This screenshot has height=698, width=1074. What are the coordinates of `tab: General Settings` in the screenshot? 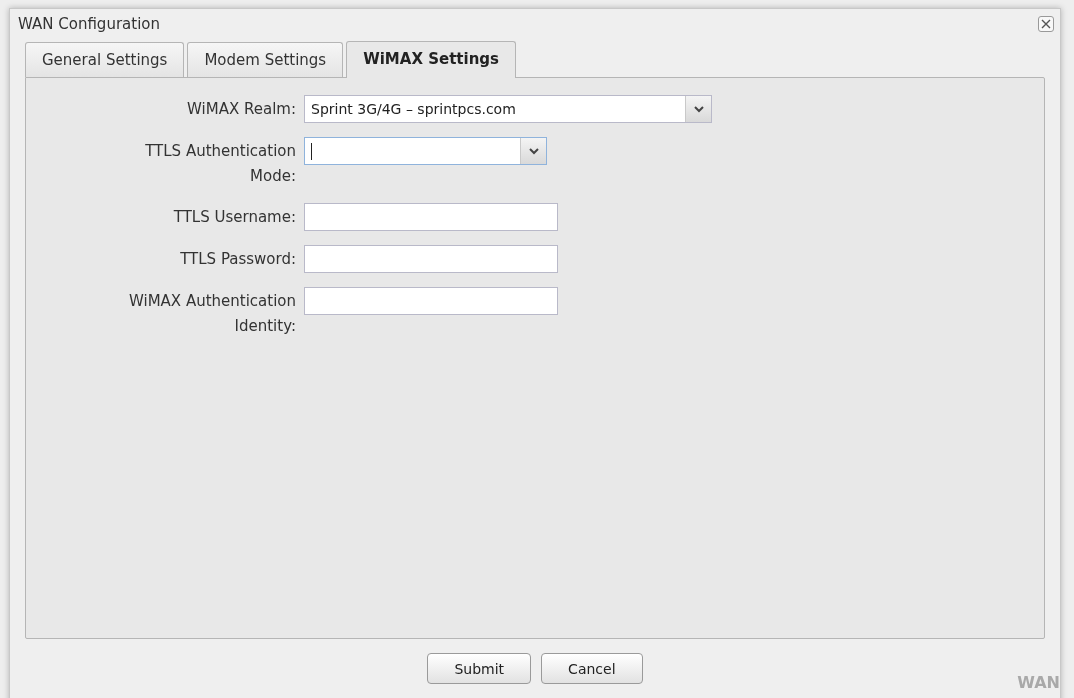 It's located at (105, 59).